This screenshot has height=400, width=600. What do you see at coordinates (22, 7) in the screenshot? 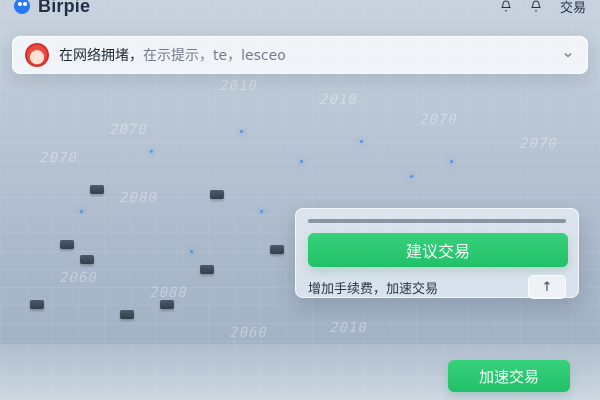
I see `logo-icon` at bounding box center [22, 7].